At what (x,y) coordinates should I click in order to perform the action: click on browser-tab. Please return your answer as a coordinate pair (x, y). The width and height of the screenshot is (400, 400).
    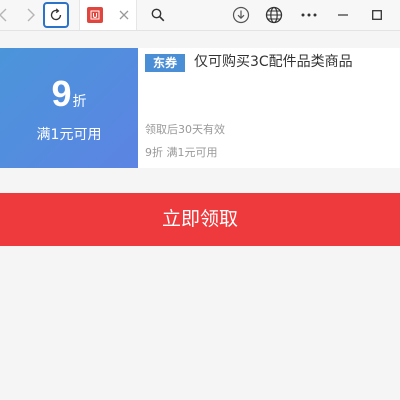
    Looking at the image, I should click on (108, 15).